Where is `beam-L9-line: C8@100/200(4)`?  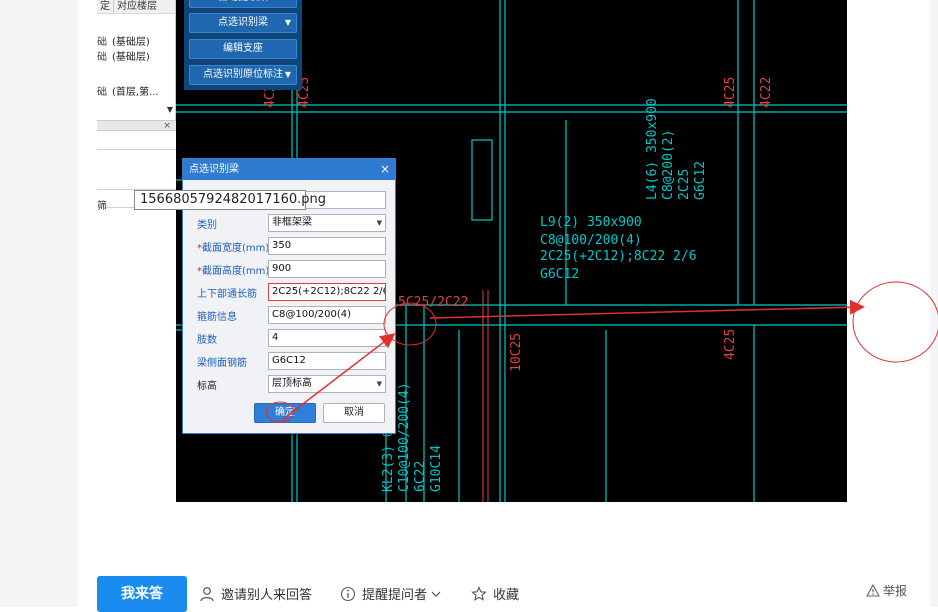 beam-L9-line: C8@100/200(4) is located at coordinates (591, 240).